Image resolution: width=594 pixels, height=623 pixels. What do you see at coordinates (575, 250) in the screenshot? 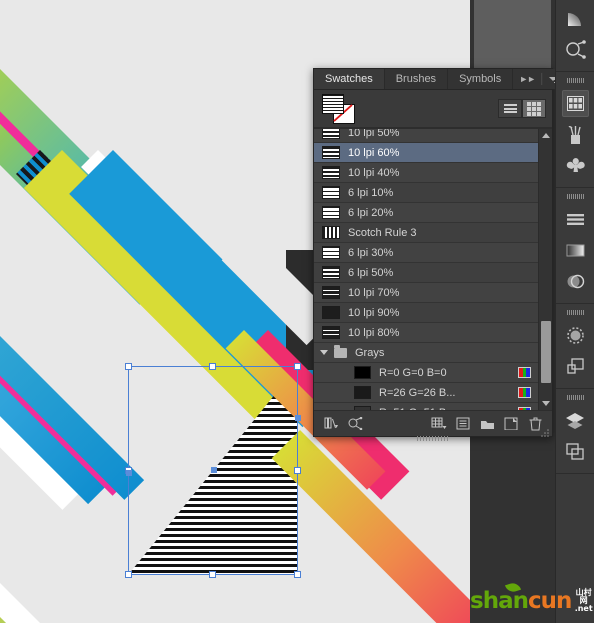
I see `gradient2-panel-icon` at bounding box center [575, 250].